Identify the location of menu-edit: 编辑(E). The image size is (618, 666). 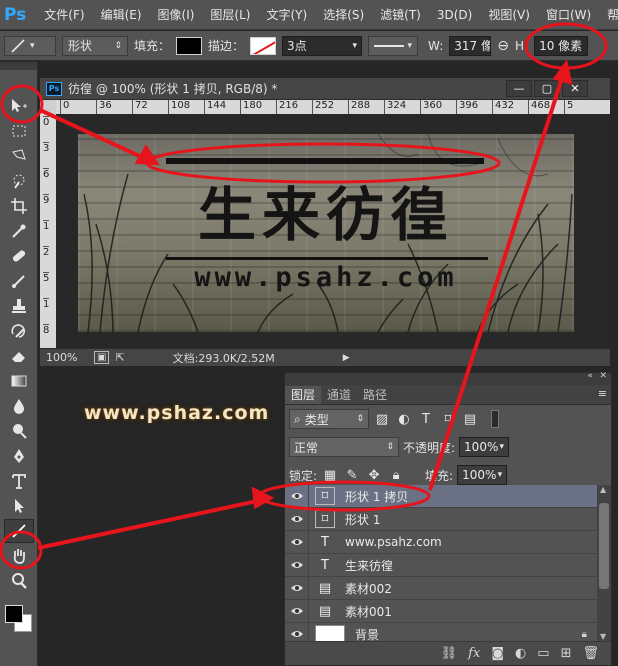
(121, 14).